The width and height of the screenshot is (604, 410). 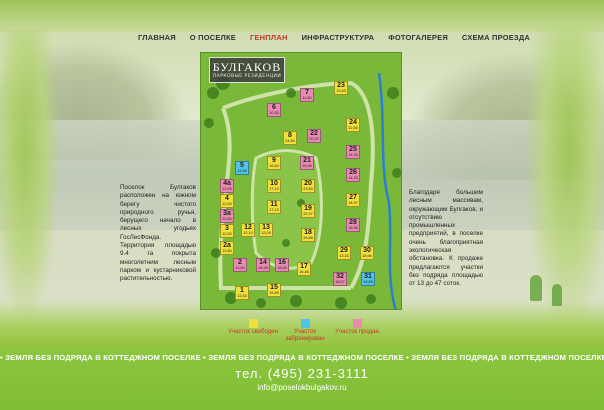 I want to click on plot-area: 15,89, so click(x=274, y=293).